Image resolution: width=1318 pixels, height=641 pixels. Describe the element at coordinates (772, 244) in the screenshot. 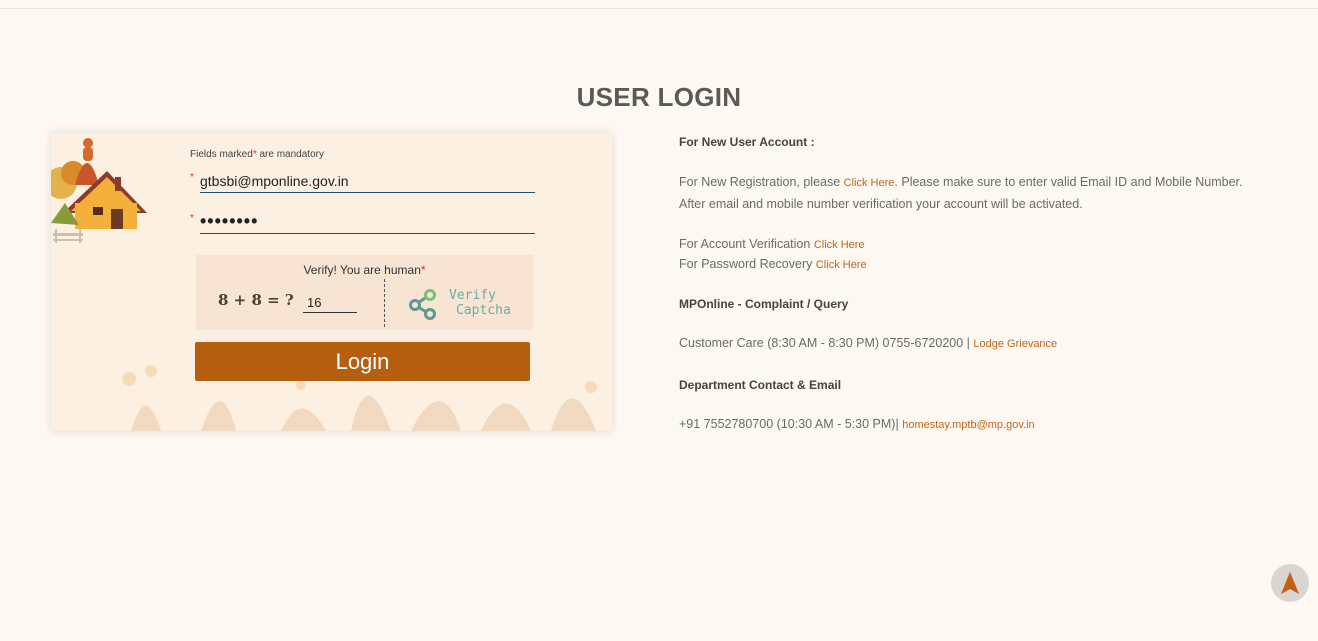

I see `account-verification-row: For Account Verification Click Here` at that location.